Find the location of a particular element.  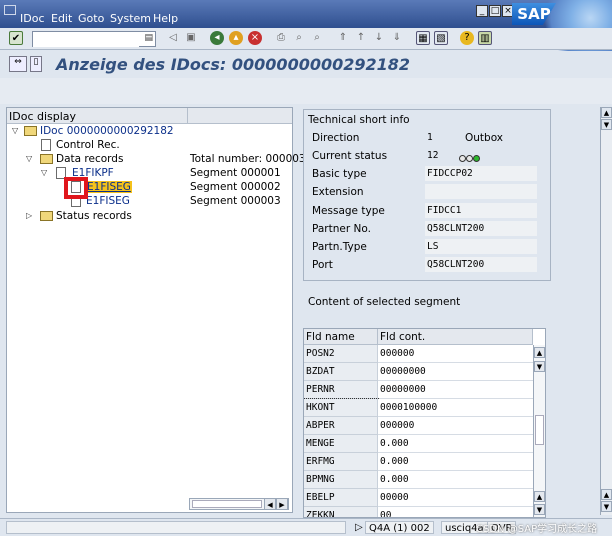

column-header-field-content: Fld cont. is located at coordinates (455, 337).